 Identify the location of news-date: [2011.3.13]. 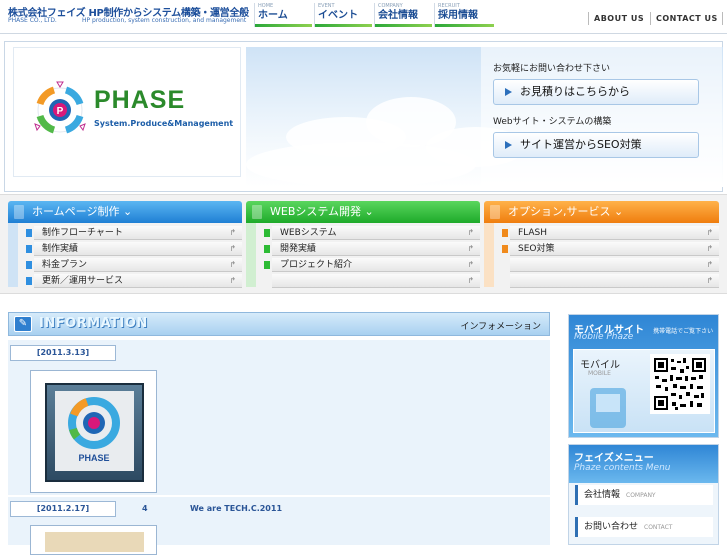
(63, 353).